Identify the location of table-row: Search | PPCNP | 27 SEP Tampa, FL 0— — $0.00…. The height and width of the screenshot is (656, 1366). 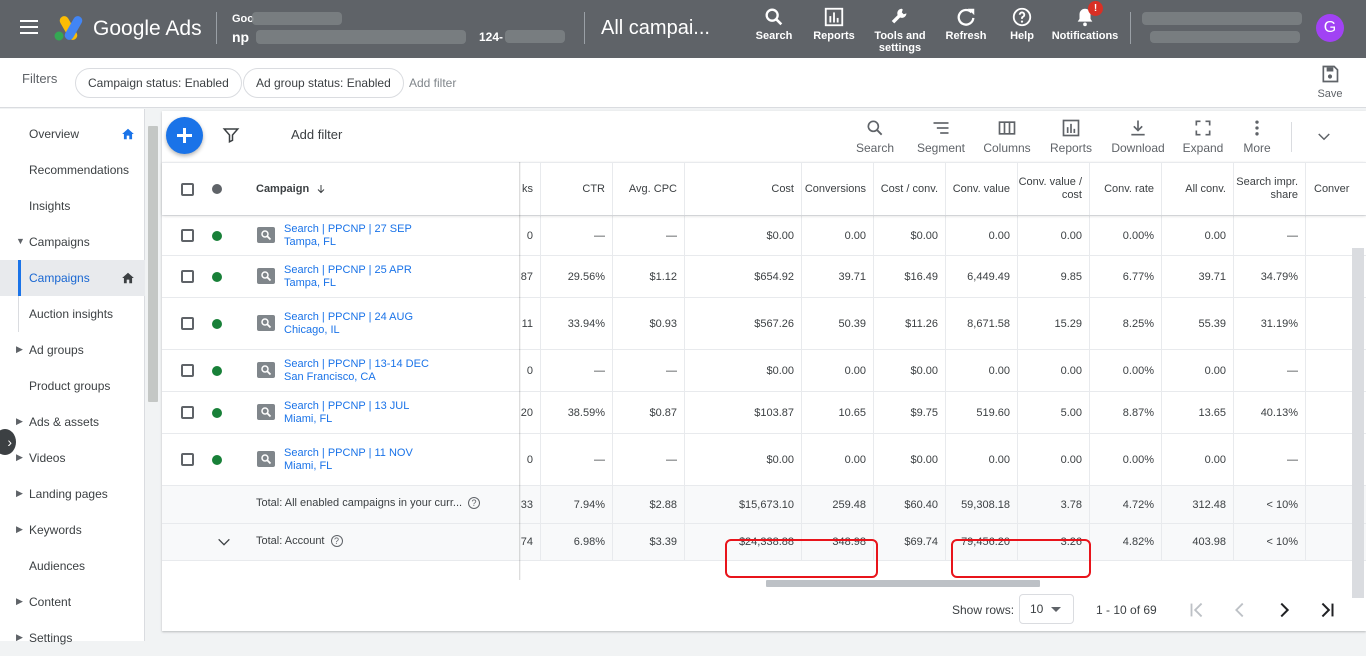
(764, 236).